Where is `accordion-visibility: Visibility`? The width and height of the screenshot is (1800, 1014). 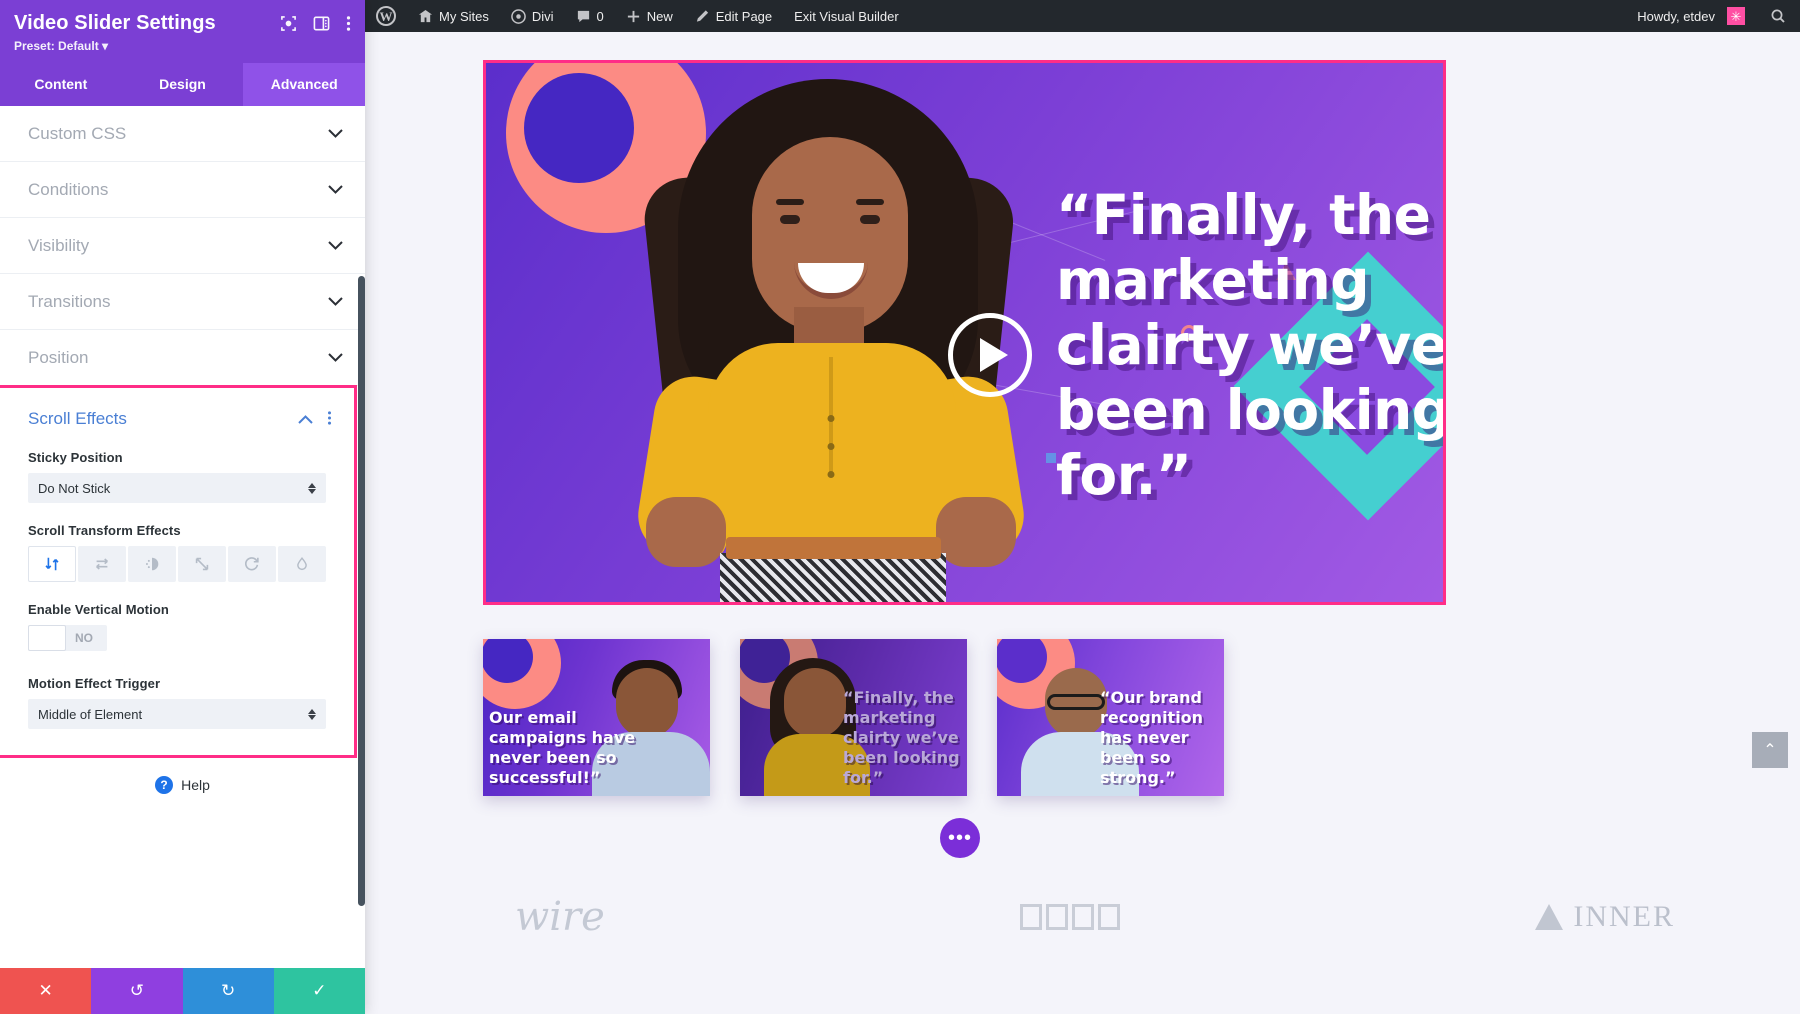 accordion-visibility: Visibility is located at coordinates (182, 246).